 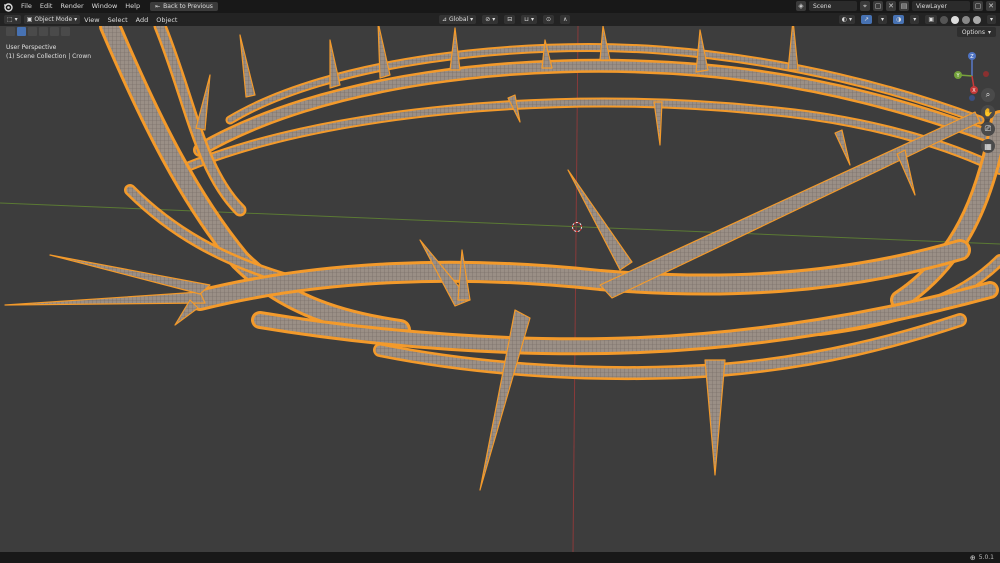 What do you see at coordinates (974, 91) in the screenshot?
I see `svg-text: X` at bounding box center [974, 91].